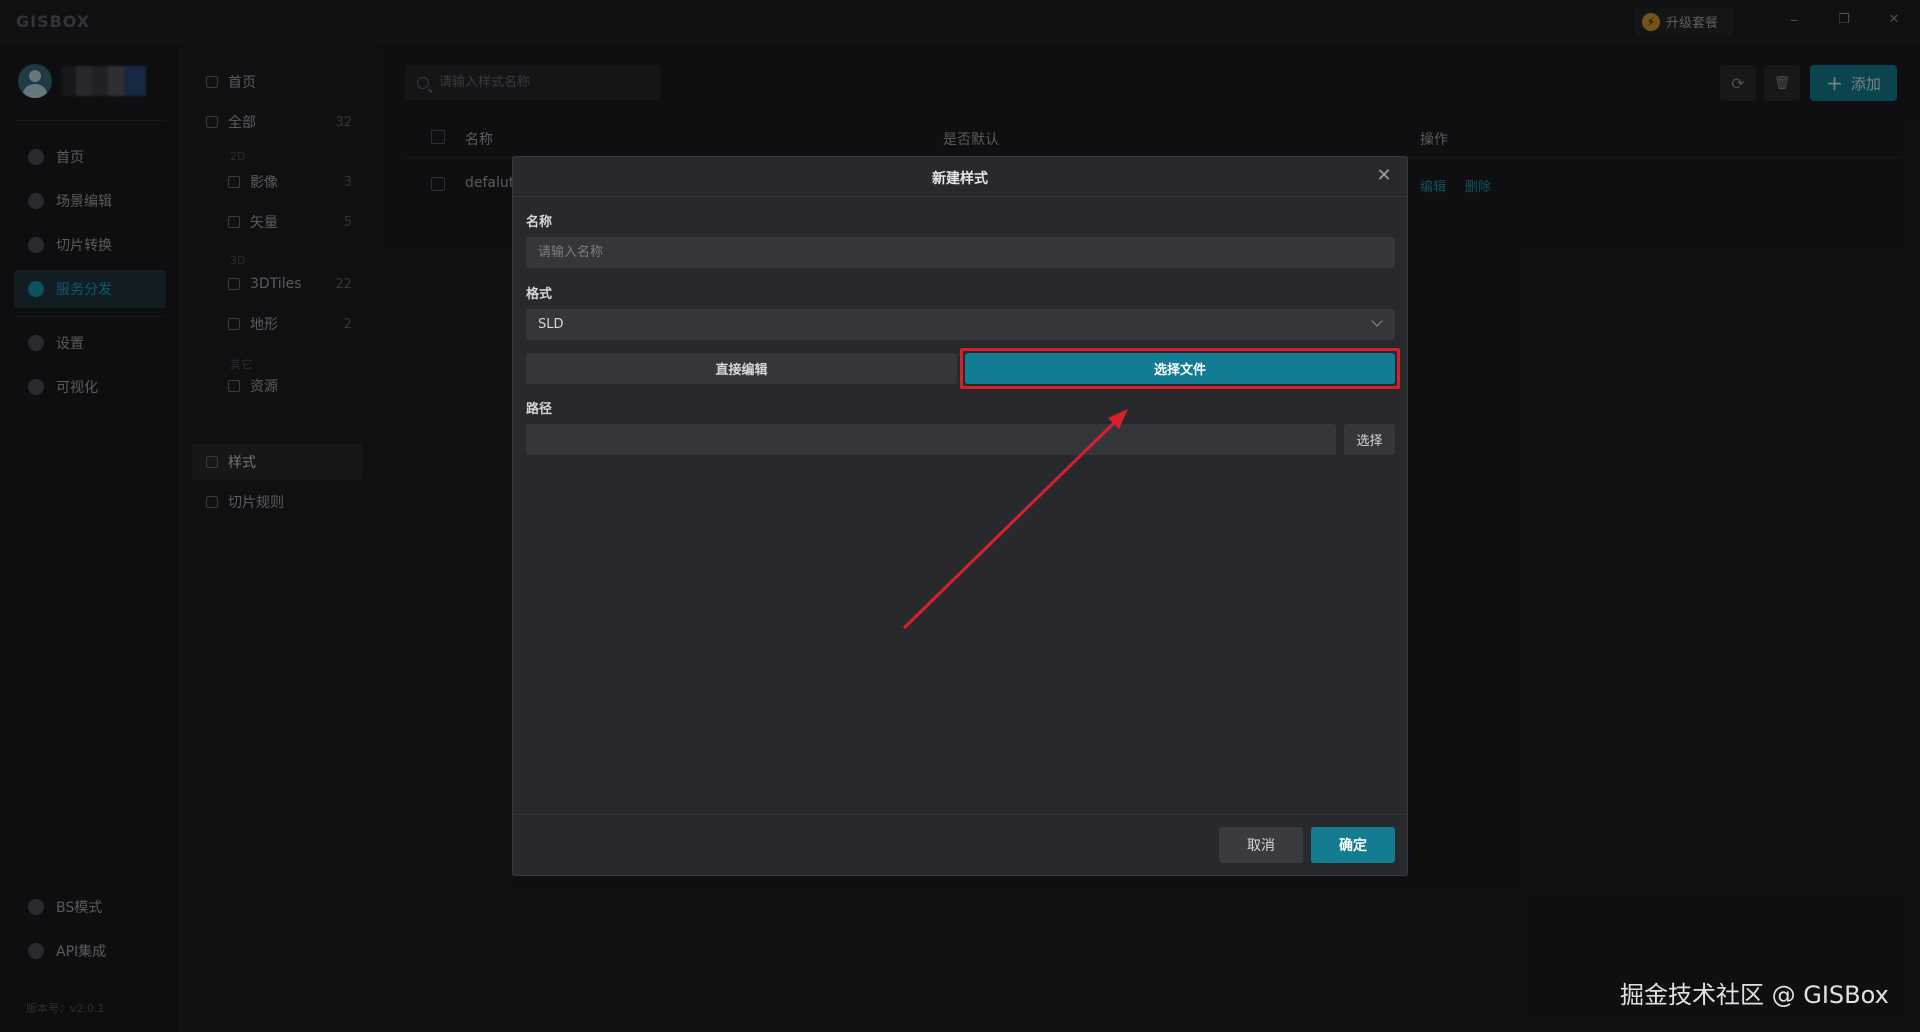  I want to click on dialog-footer: 取消 确定, so click(960, 845).